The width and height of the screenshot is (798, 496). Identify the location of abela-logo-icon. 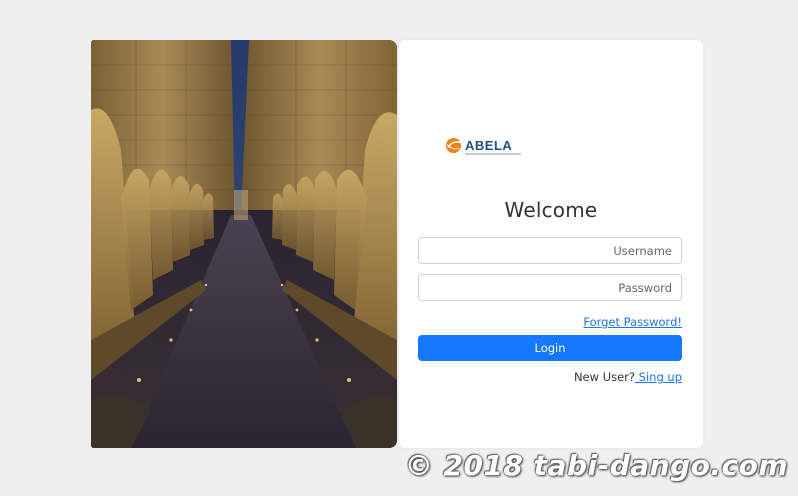
(453, 145).